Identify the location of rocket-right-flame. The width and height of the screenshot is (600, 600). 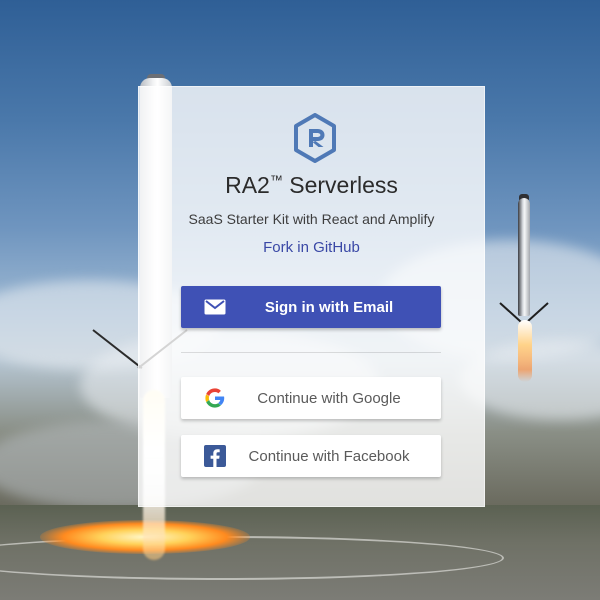
(525, 351).